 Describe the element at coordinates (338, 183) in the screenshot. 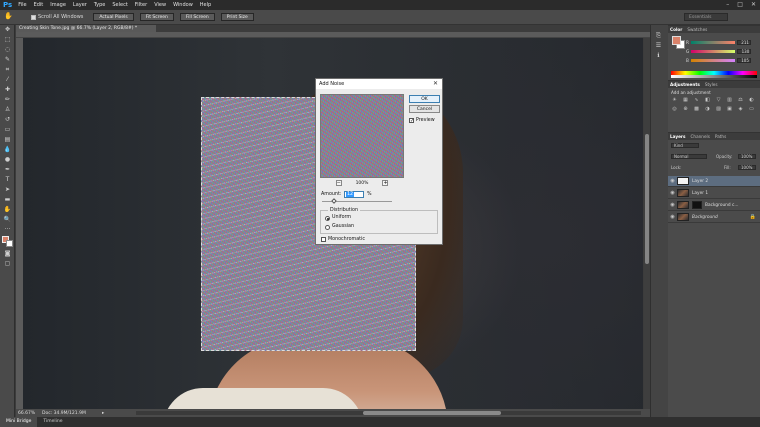

I see `zoom-out-icon: −` at that location.